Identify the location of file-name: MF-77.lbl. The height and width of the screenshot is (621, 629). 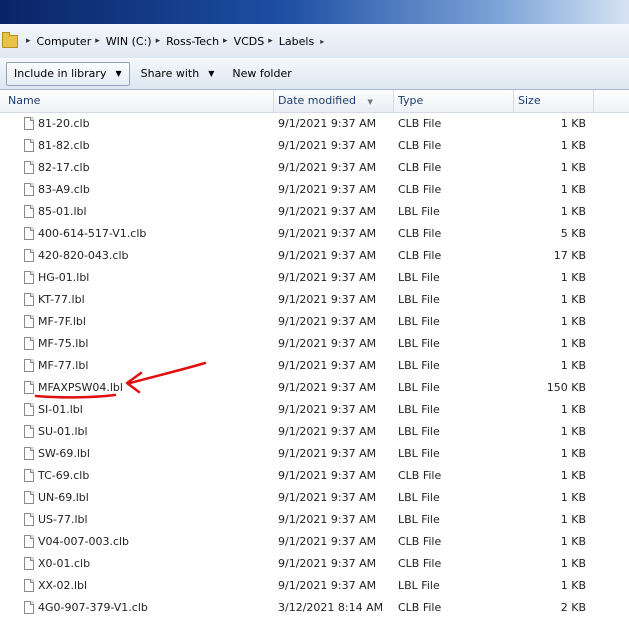
(63, 365).